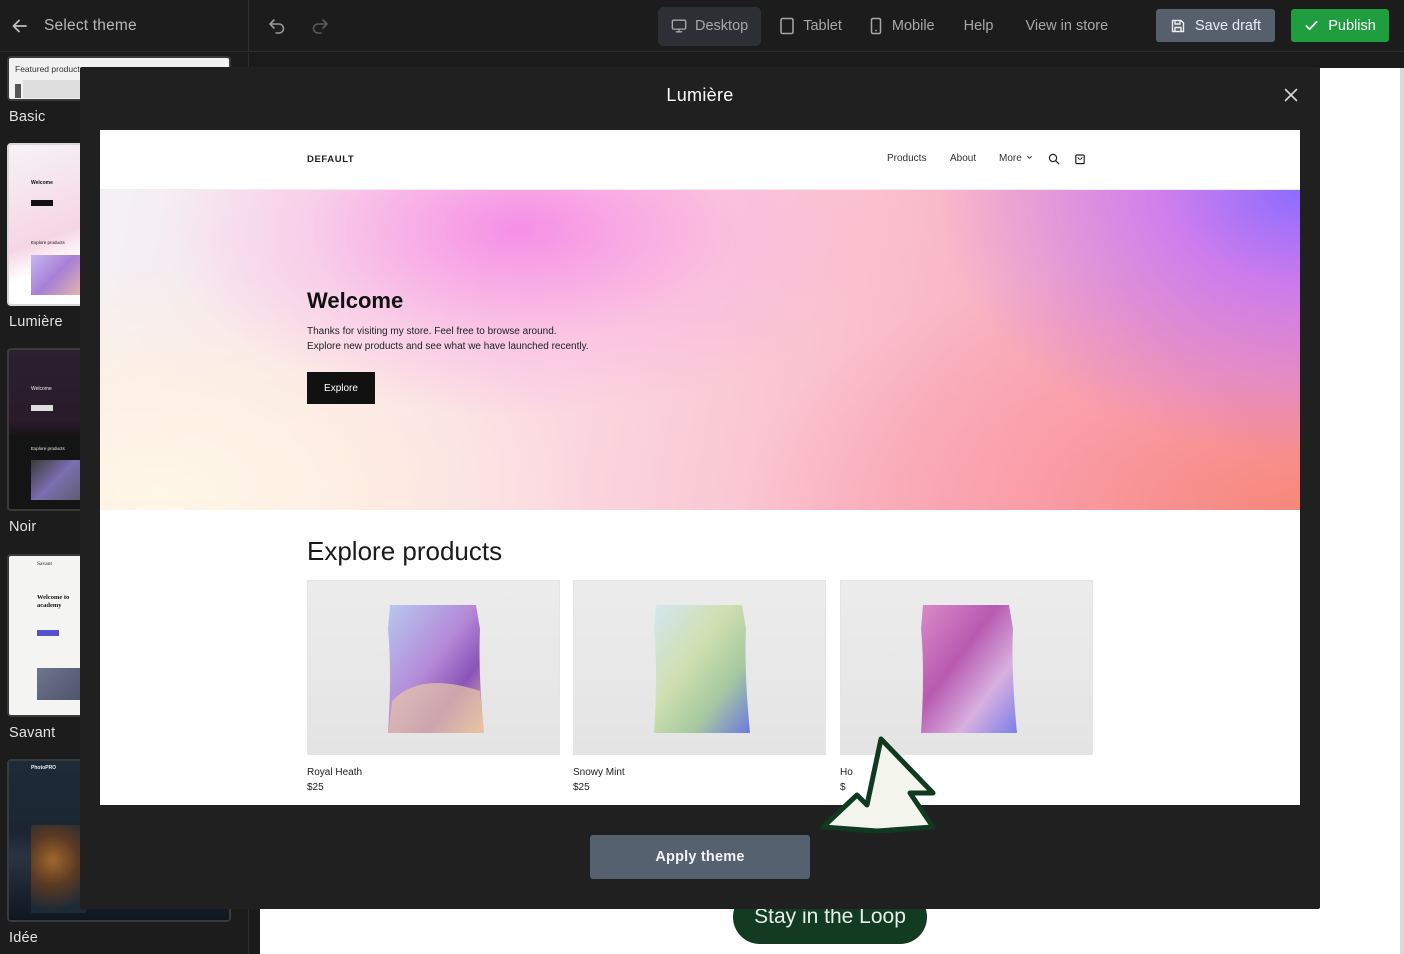 This screenshot has width=1404, height=954. I want to click on preview-product-card: Royal Heath $25, so click(433, 686).